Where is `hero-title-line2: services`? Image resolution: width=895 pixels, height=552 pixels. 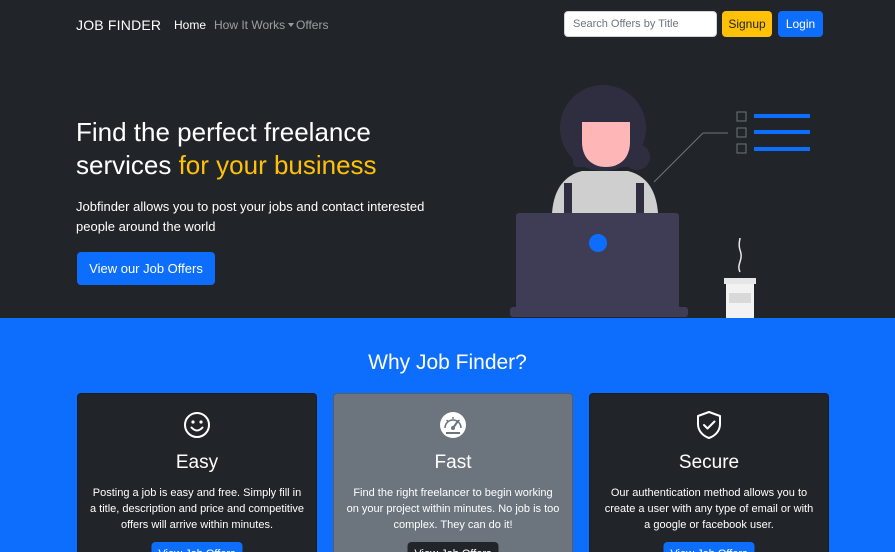
hero-title-line2: services is located at coordinates (127, 165).